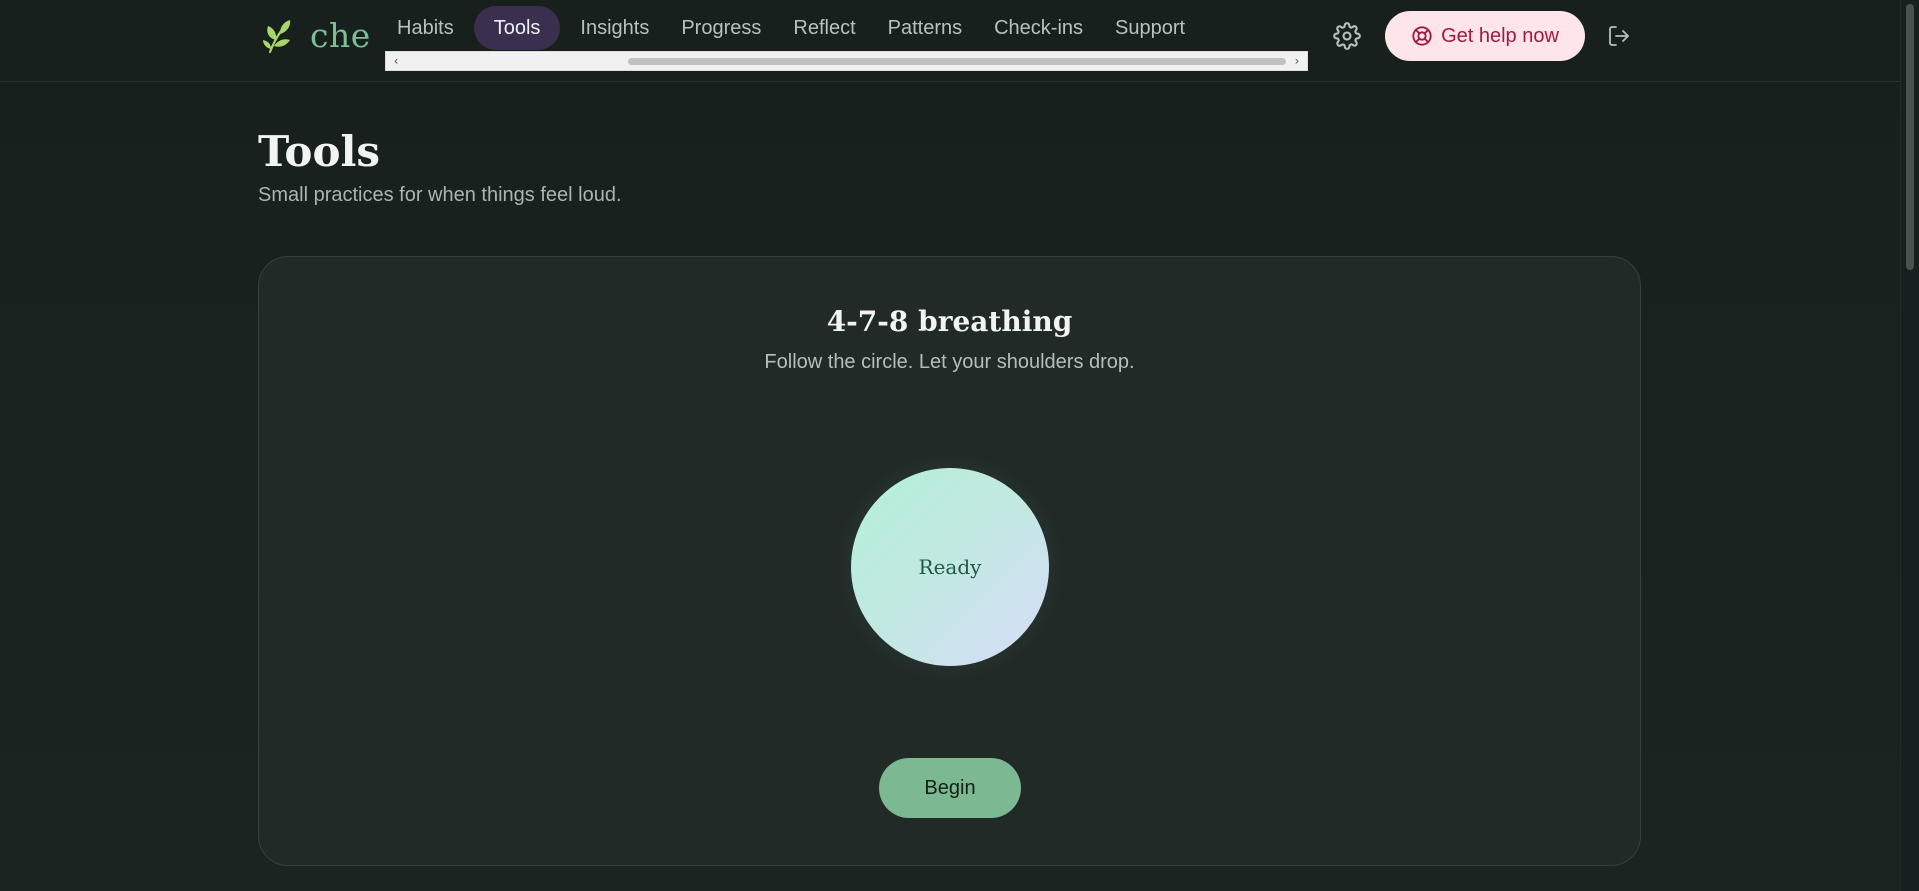 This screenshot has height=891, width=1919. What do you see at coordinates (1150, 28) in the screenshot?
I see `nav-item-support: Support` at bounding box center [1150, 28].